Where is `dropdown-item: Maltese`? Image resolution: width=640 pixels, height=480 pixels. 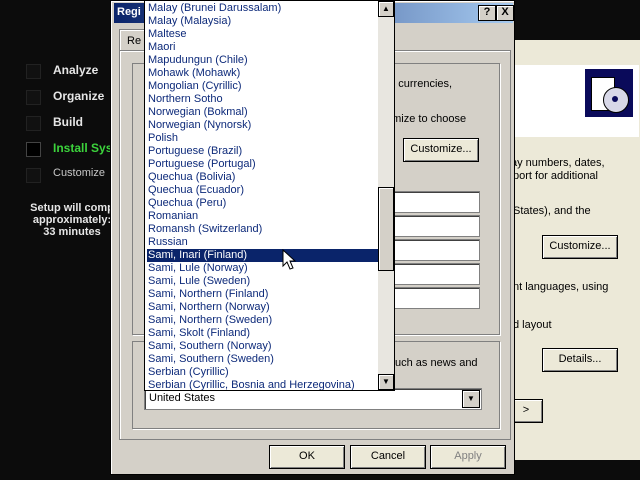
dropdown-item: Maltese is located at coordinates (262, 34).